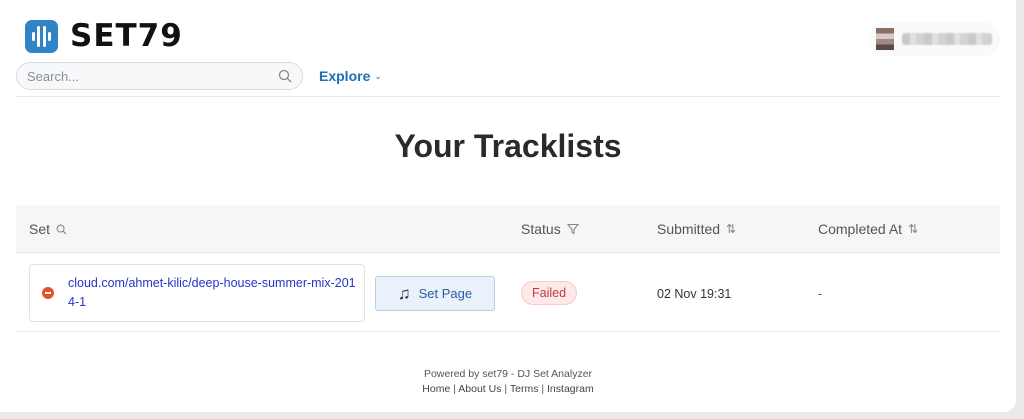 The width and height of the screenshot is (1024, 419). Describe the element at coordinates (572, 229) in the screenshot. I see `filter-icon` at that location.